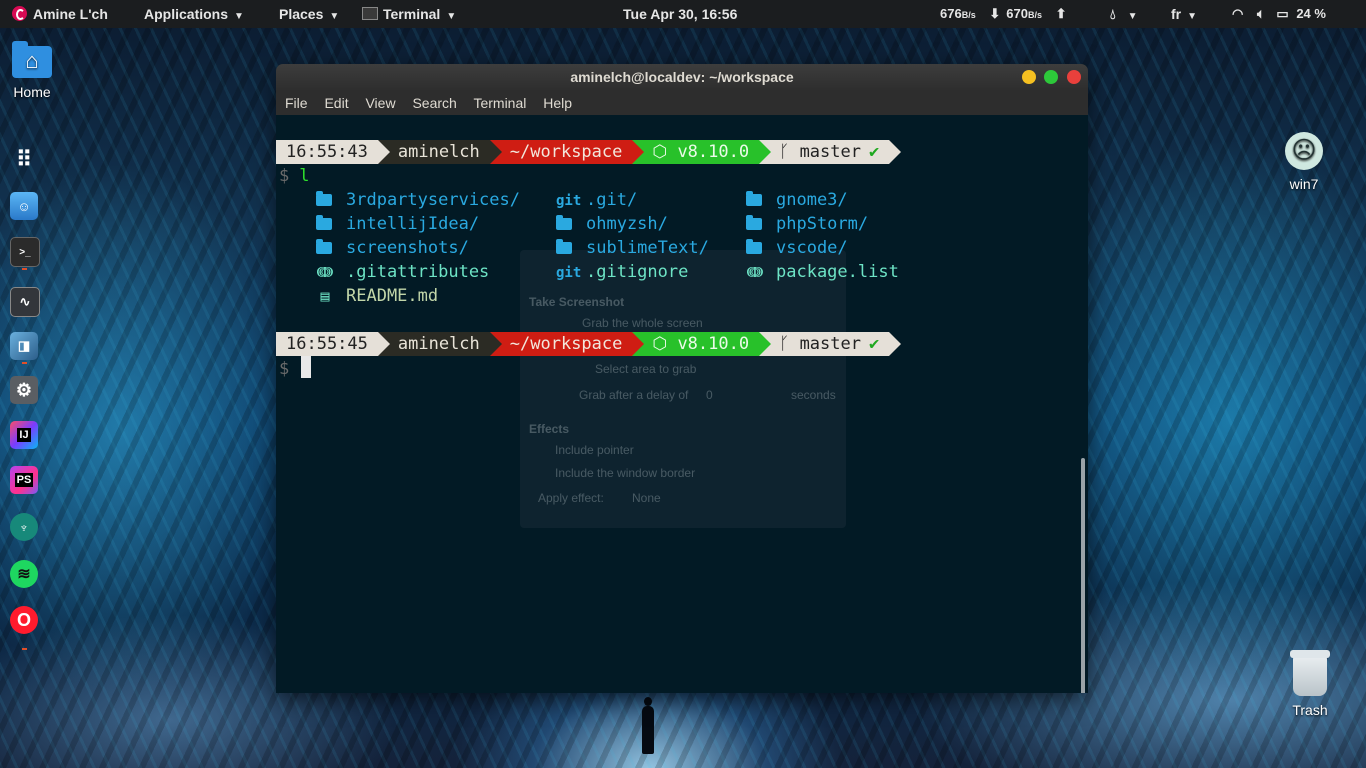  I want to click on terminal-icon: >_, so click(25, 252).